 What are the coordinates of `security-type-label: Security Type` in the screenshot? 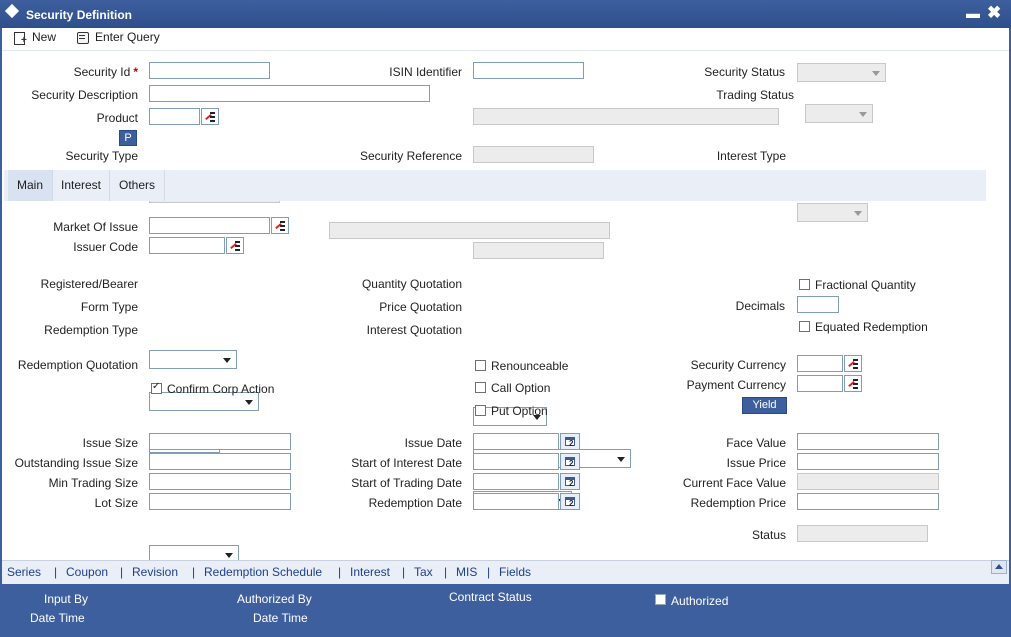 It's located at (101, 156).